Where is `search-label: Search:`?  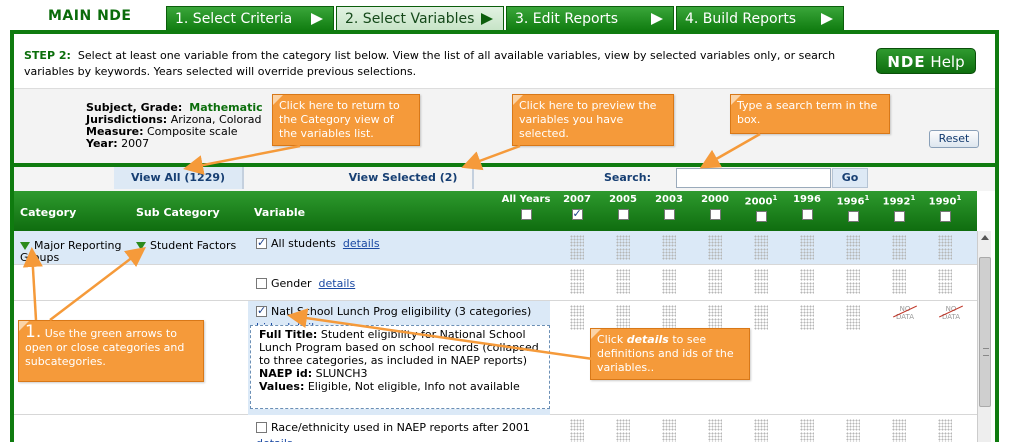
search-label: Search: is located at coordinates (627, 177).